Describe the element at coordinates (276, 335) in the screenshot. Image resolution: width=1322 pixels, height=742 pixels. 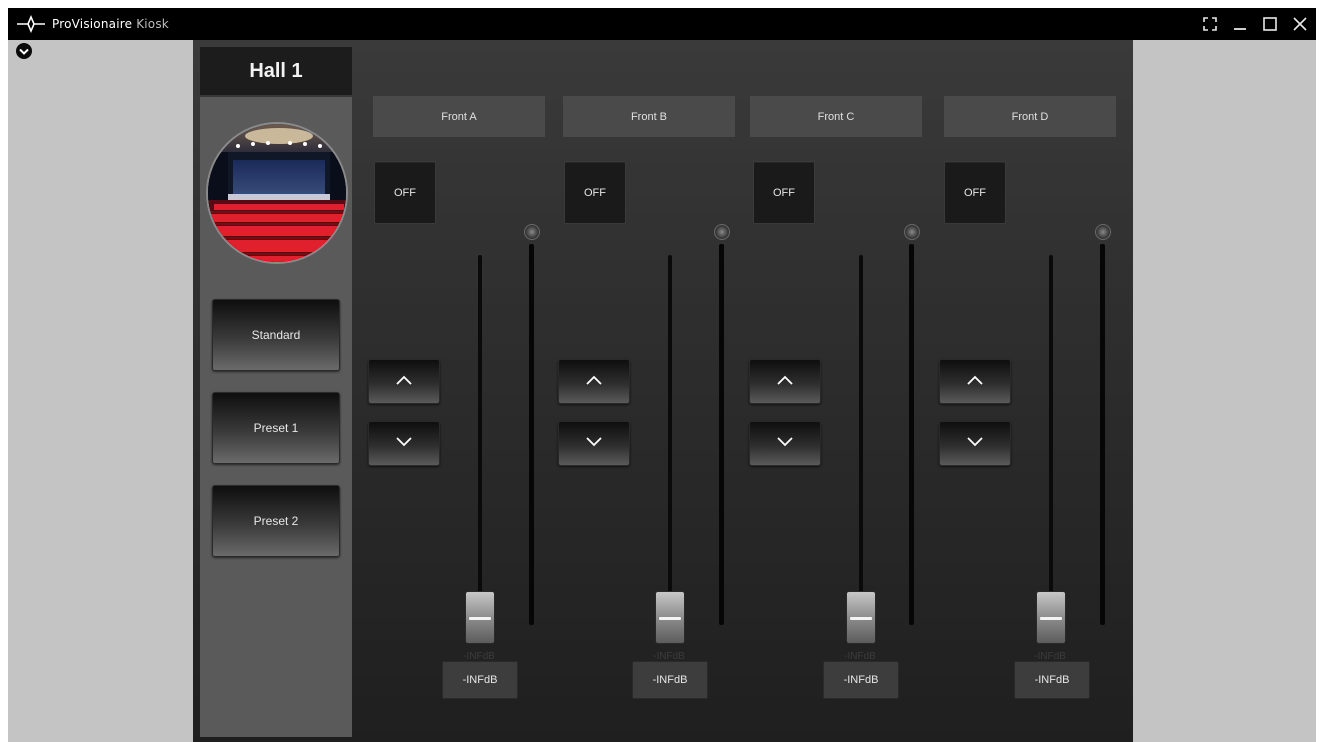
I see `preset-button-standard: Standard` at that location.